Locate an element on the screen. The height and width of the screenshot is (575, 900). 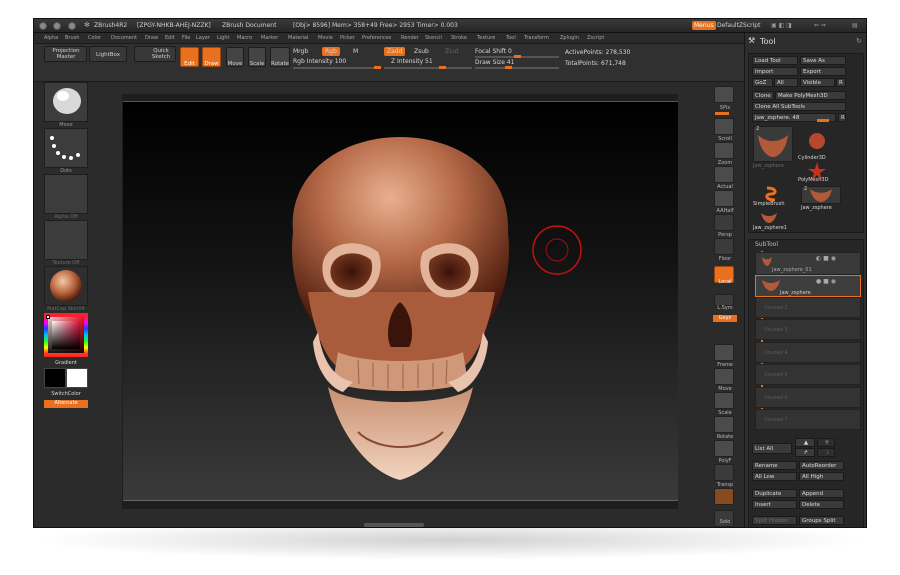
gxyz-button: Gxyz is located at coordinates (725, 318).